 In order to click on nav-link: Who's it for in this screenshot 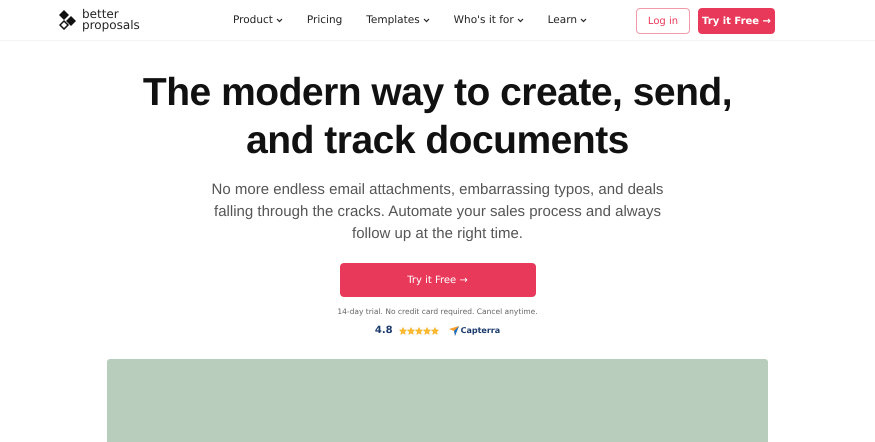, I will do `click(489, 20)`.